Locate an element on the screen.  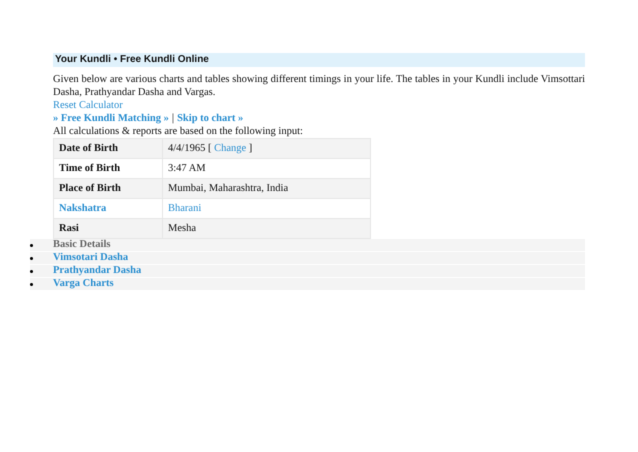
field-value: Mesha is located at coordinates (182, 228).